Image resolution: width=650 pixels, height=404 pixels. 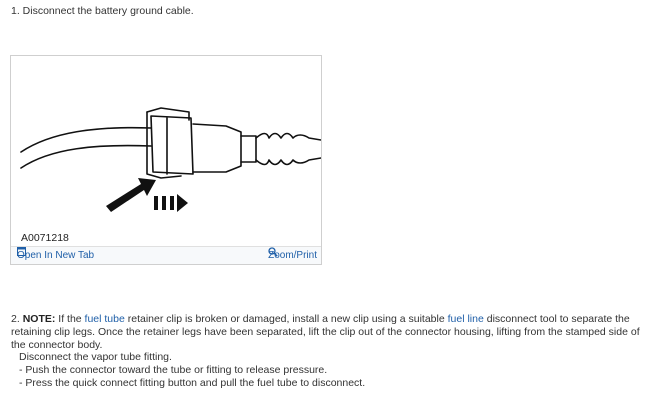 I want to click on zoom-print-link: Zoom/Print, so click(x=292, y=255).